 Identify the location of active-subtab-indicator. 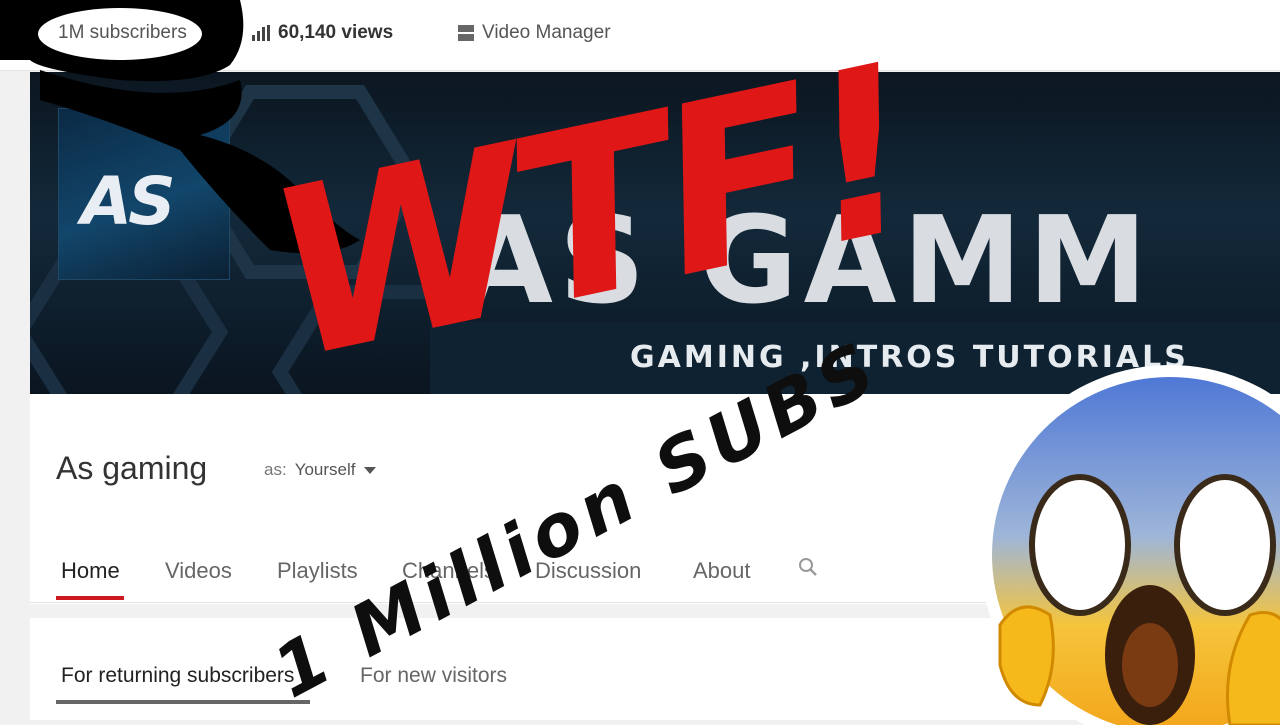
(183, 702).